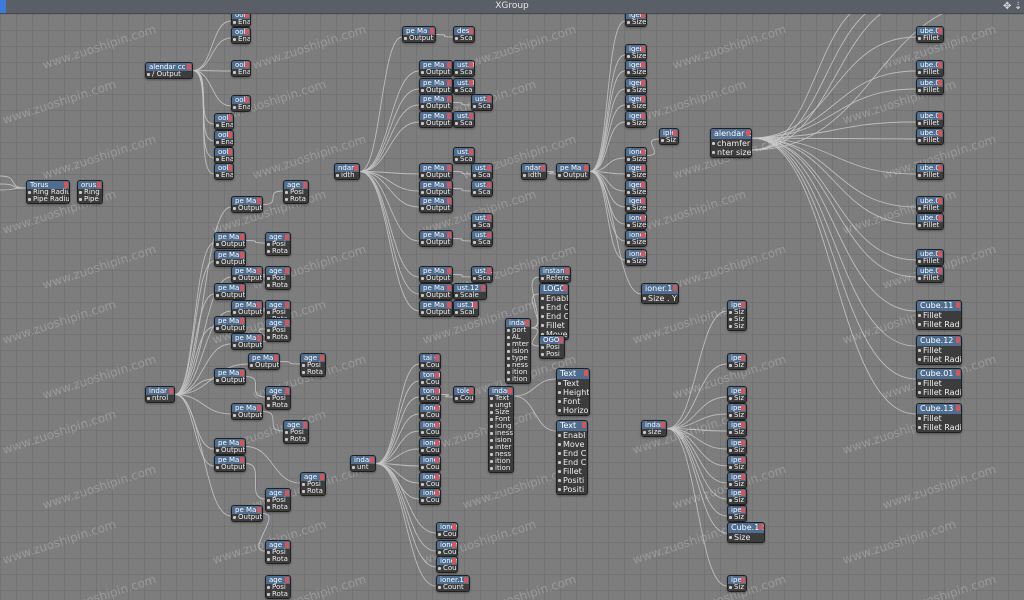  I want to click on node-goli-8: ooli Ena, so click(224, 171).